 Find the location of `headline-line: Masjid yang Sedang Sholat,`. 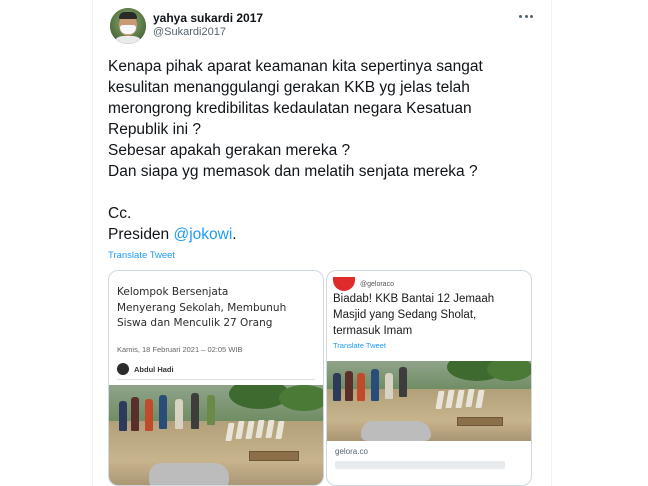

headline-line: Masjid yang Sedang Sholat, is located at coordinates (405, 315).